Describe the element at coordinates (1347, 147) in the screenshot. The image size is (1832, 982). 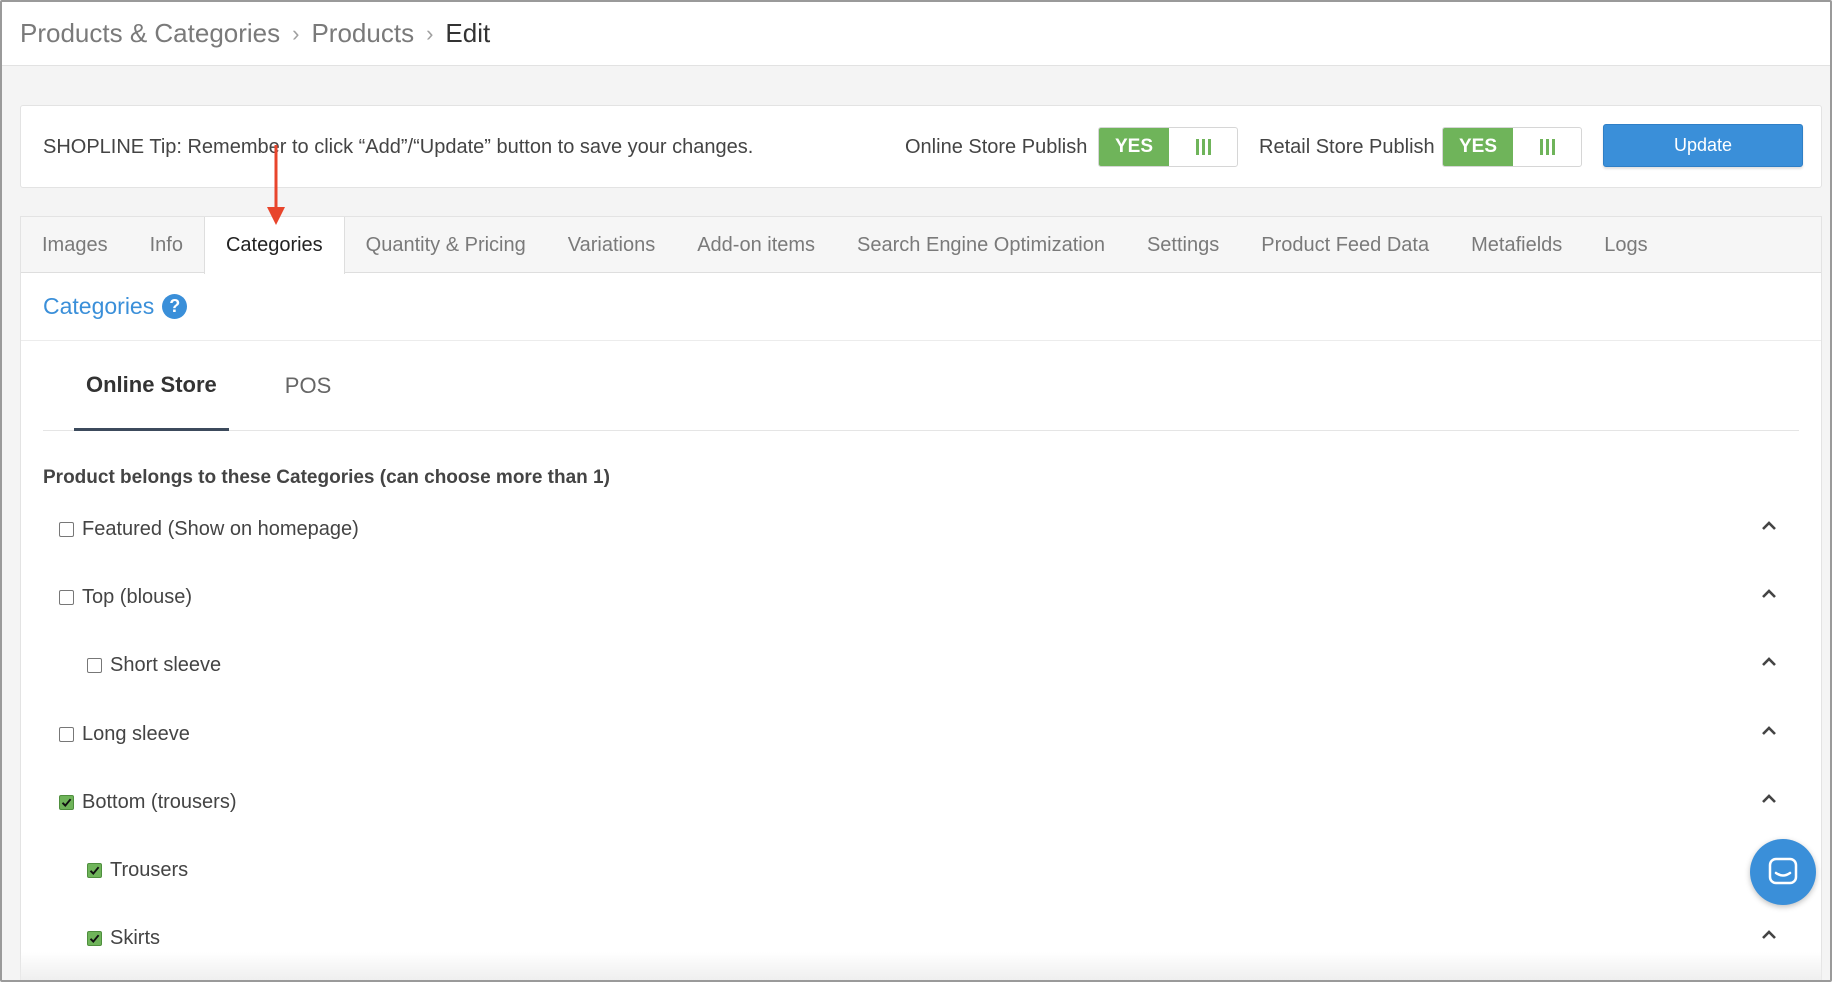
I see `retail-store-publish-label: Retail Store Publish` at that location.